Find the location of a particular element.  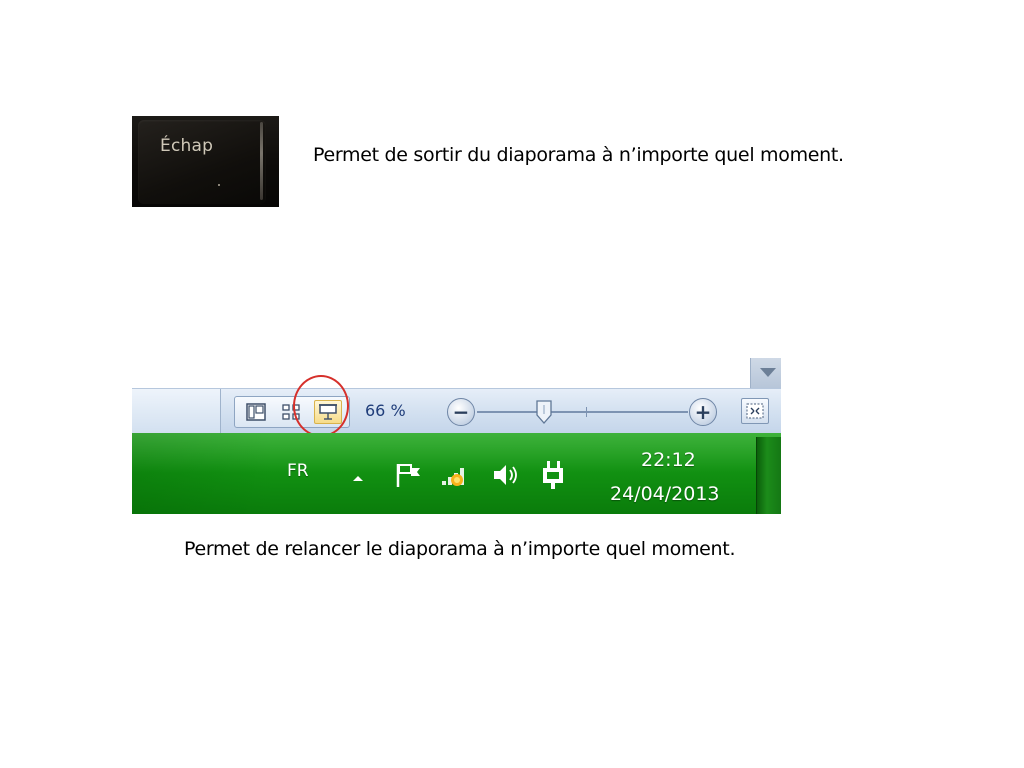

network-signal-icon is located at coordinates (456, 476).